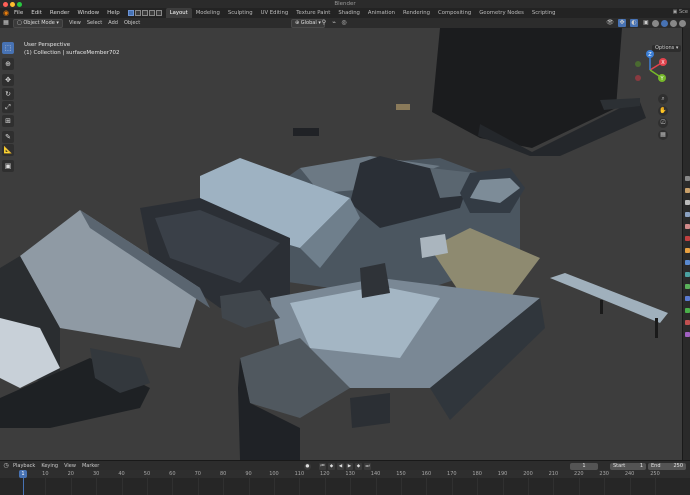 The width and height of the screenshot is (690, 495). What do you see at coordinates (344, 23) in the screenshot?
I see `proportional-edit-icon: ◎` at bounding box center [344, 23].